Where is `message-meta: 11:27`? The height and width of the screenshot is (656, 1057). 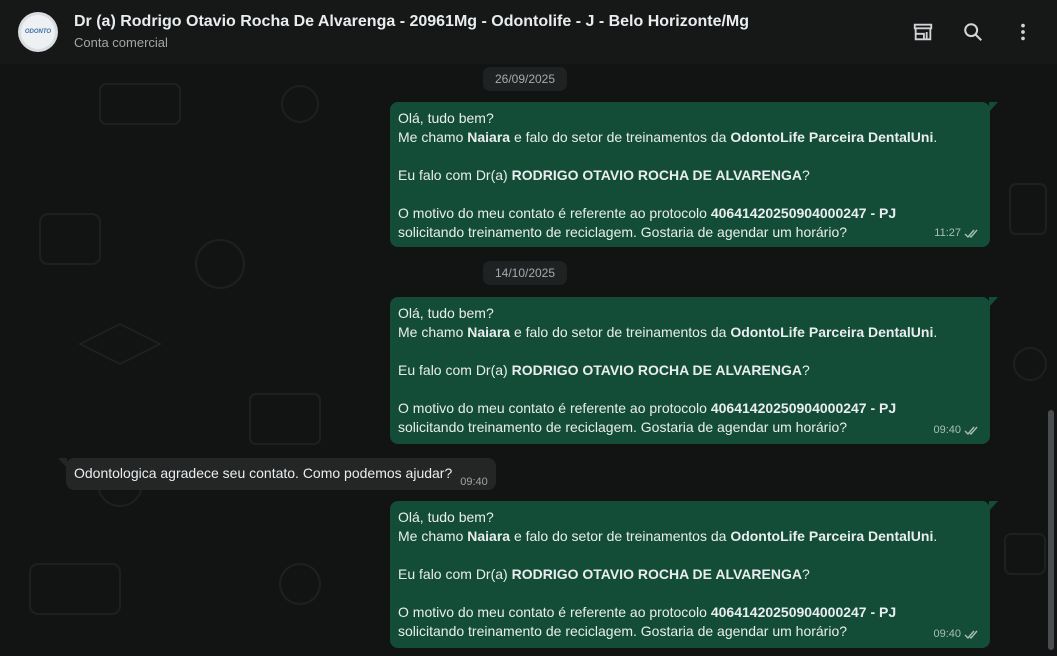 message-meta: 11:27 is located at coordinates (957, 233).